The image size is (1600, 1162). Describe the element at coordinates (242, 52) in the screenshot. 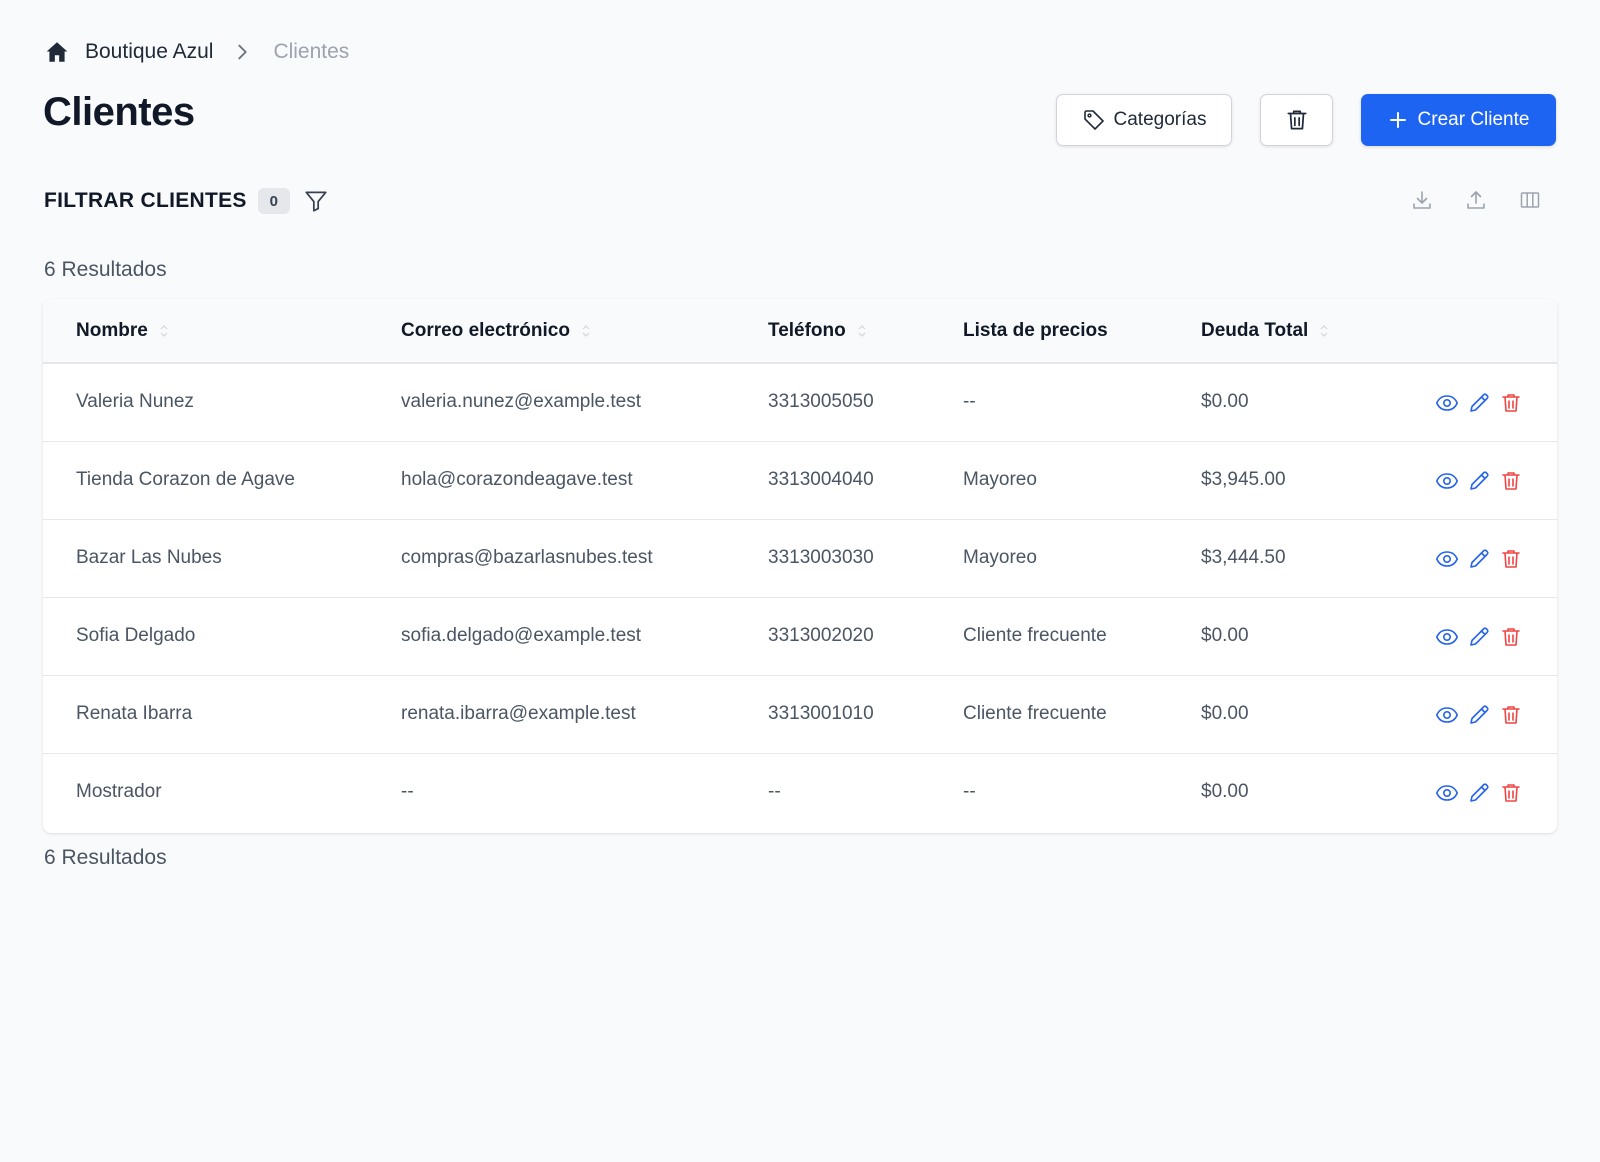

I see `chevron-right-icon` at that location.